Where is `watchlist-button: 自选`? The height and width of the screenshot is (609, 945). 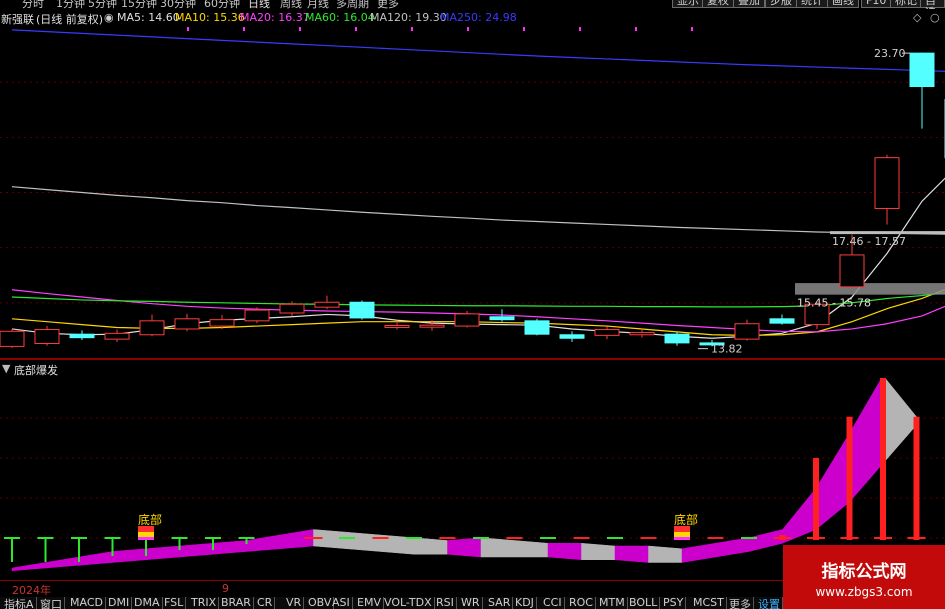
watchlist-button: 自选 is located at coordinates (932, 4).